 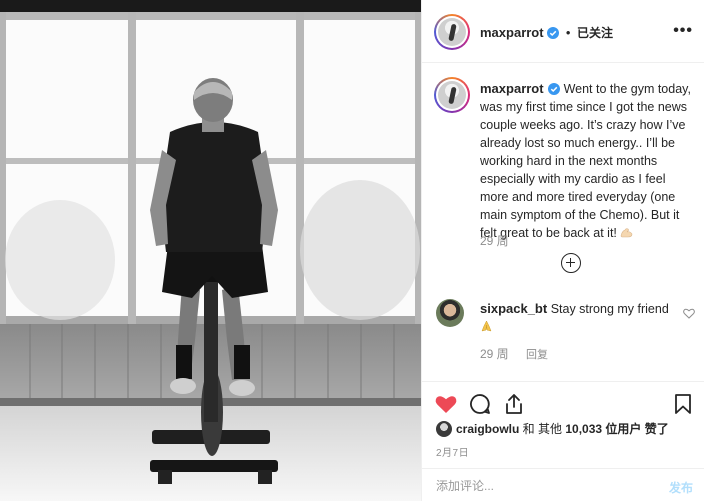 What do you see at coordinates (571, 263) in the screenshot?
I see `load-more-comments-icon` at bounding box center [571, 263].